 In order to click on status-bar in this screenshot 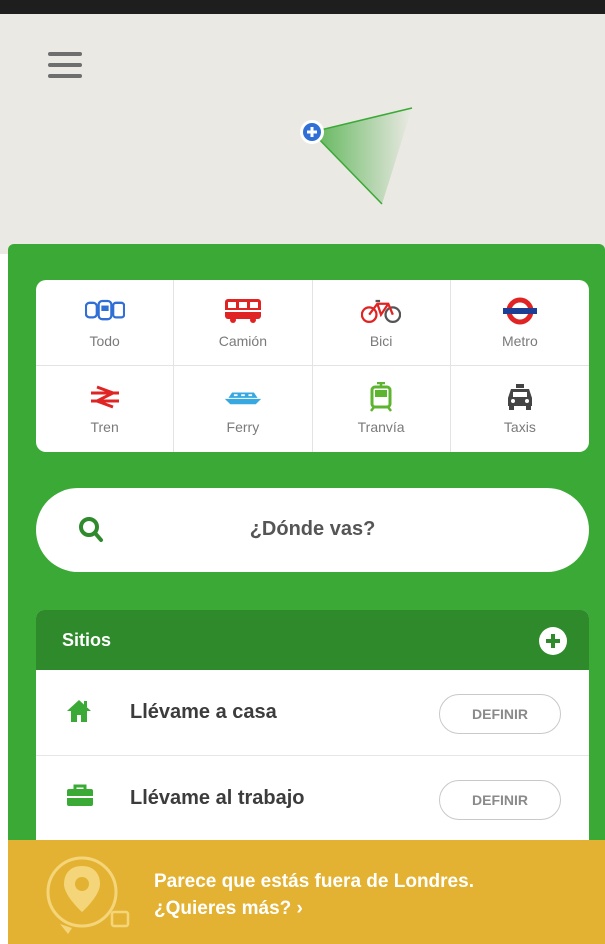, I will do `click(302, 7)`.